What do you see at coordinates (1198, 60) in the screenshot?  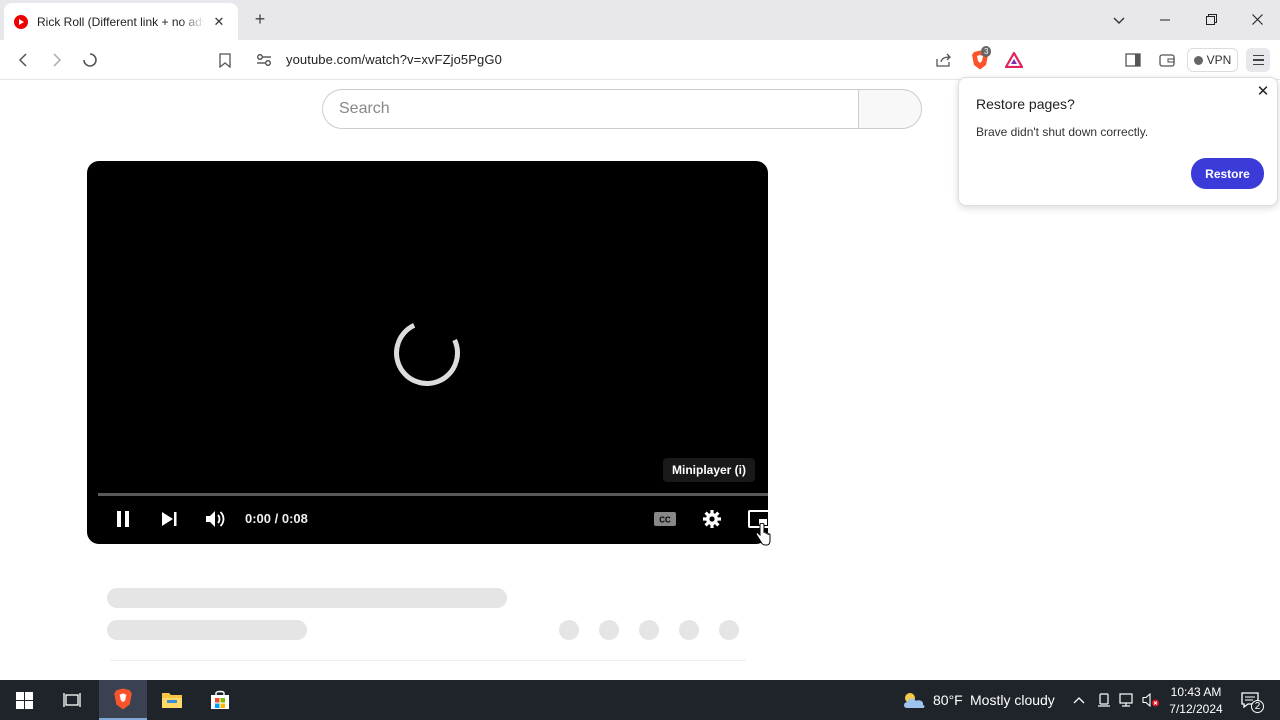 I see `vpn-status-icon` at bounding box center [1198, 60].